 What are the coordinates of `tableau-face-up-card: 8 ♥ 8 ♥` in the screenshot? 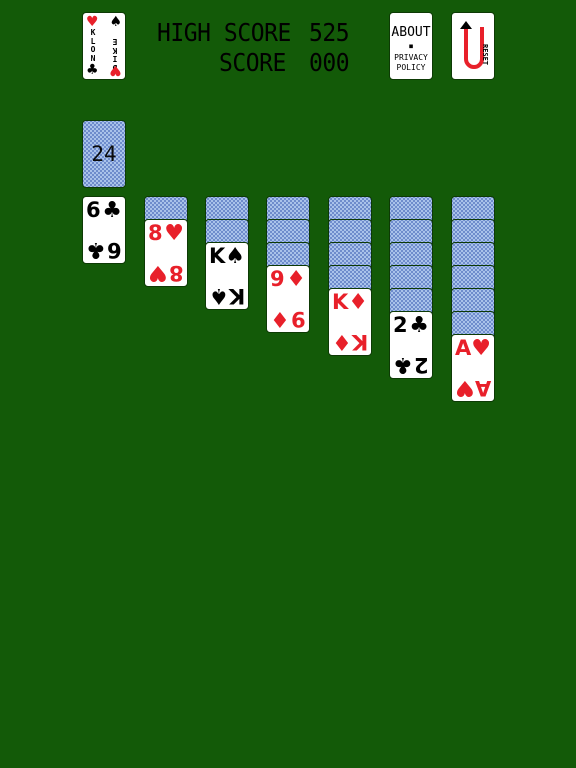 It's located at (166, 253).